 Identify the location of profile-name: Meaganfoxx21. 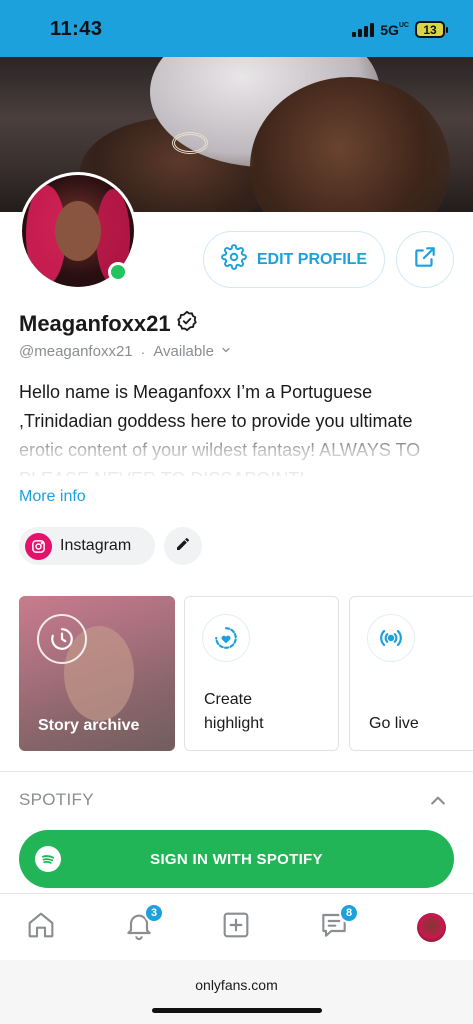
(108, 324).